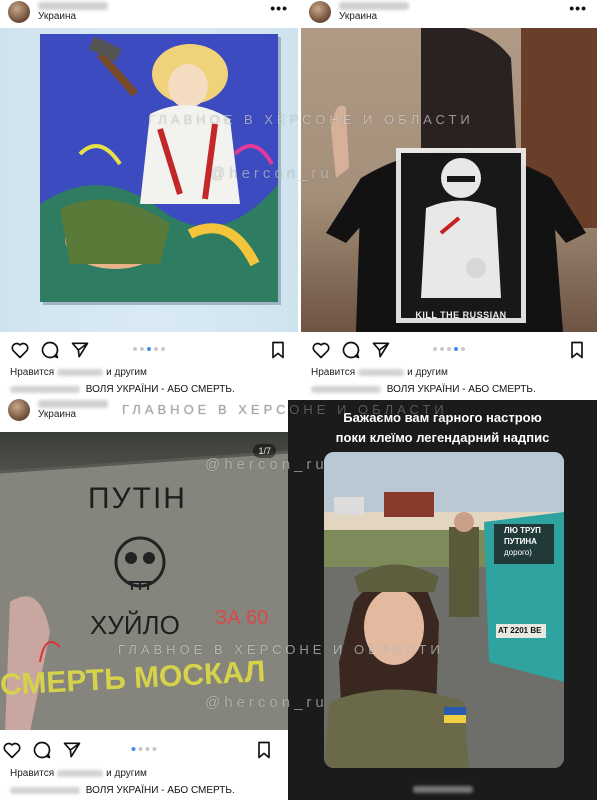  What do you see at coordinates (442, 417) in the screenshot?
I see `story-caption-line-1: Бажаємо вам гарного настрою` at bounding box center [442, 417].